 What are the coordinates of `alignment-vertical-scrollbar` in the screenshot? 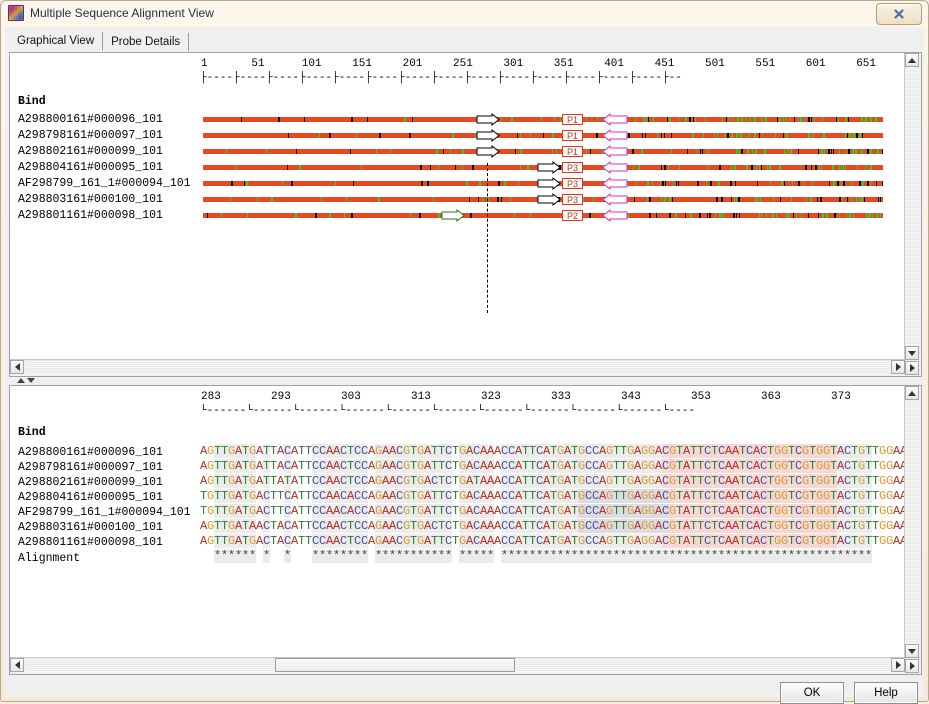 It's located at (912, 530).